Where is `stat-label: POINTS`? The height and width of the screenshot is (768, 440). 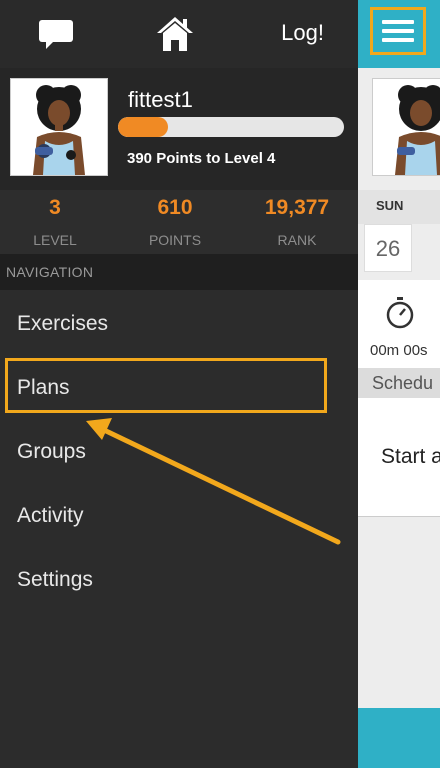
stat-label: POINTS is located at coordinates (175, 240).